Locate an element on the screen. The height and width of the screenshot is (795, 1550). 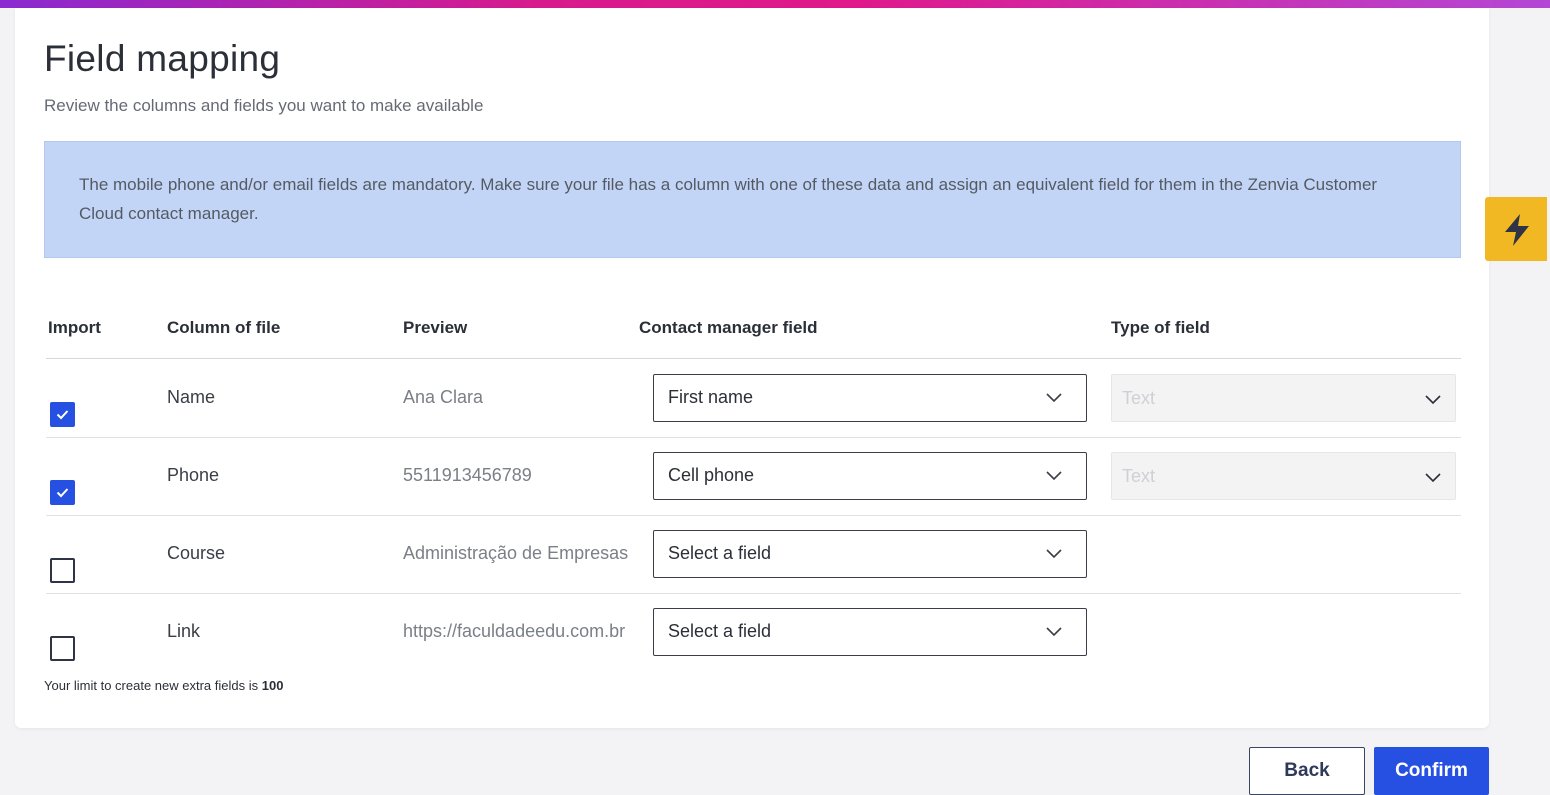
contact-field-select: Cell phone is located at coordinates (870, 476).